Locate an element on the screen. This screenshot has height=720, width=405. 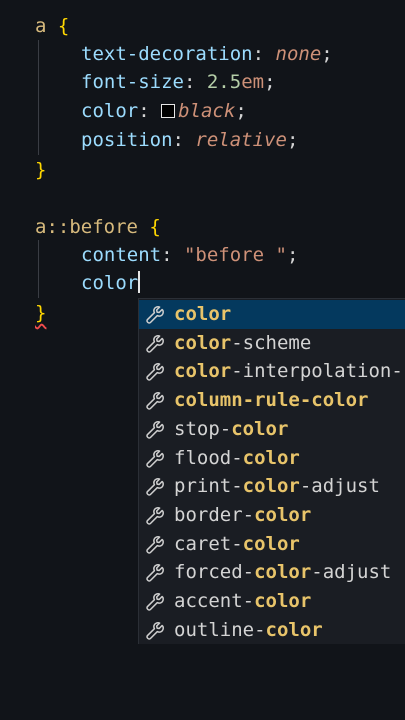
code-line-1: a { is located at coordinates (52, 26).